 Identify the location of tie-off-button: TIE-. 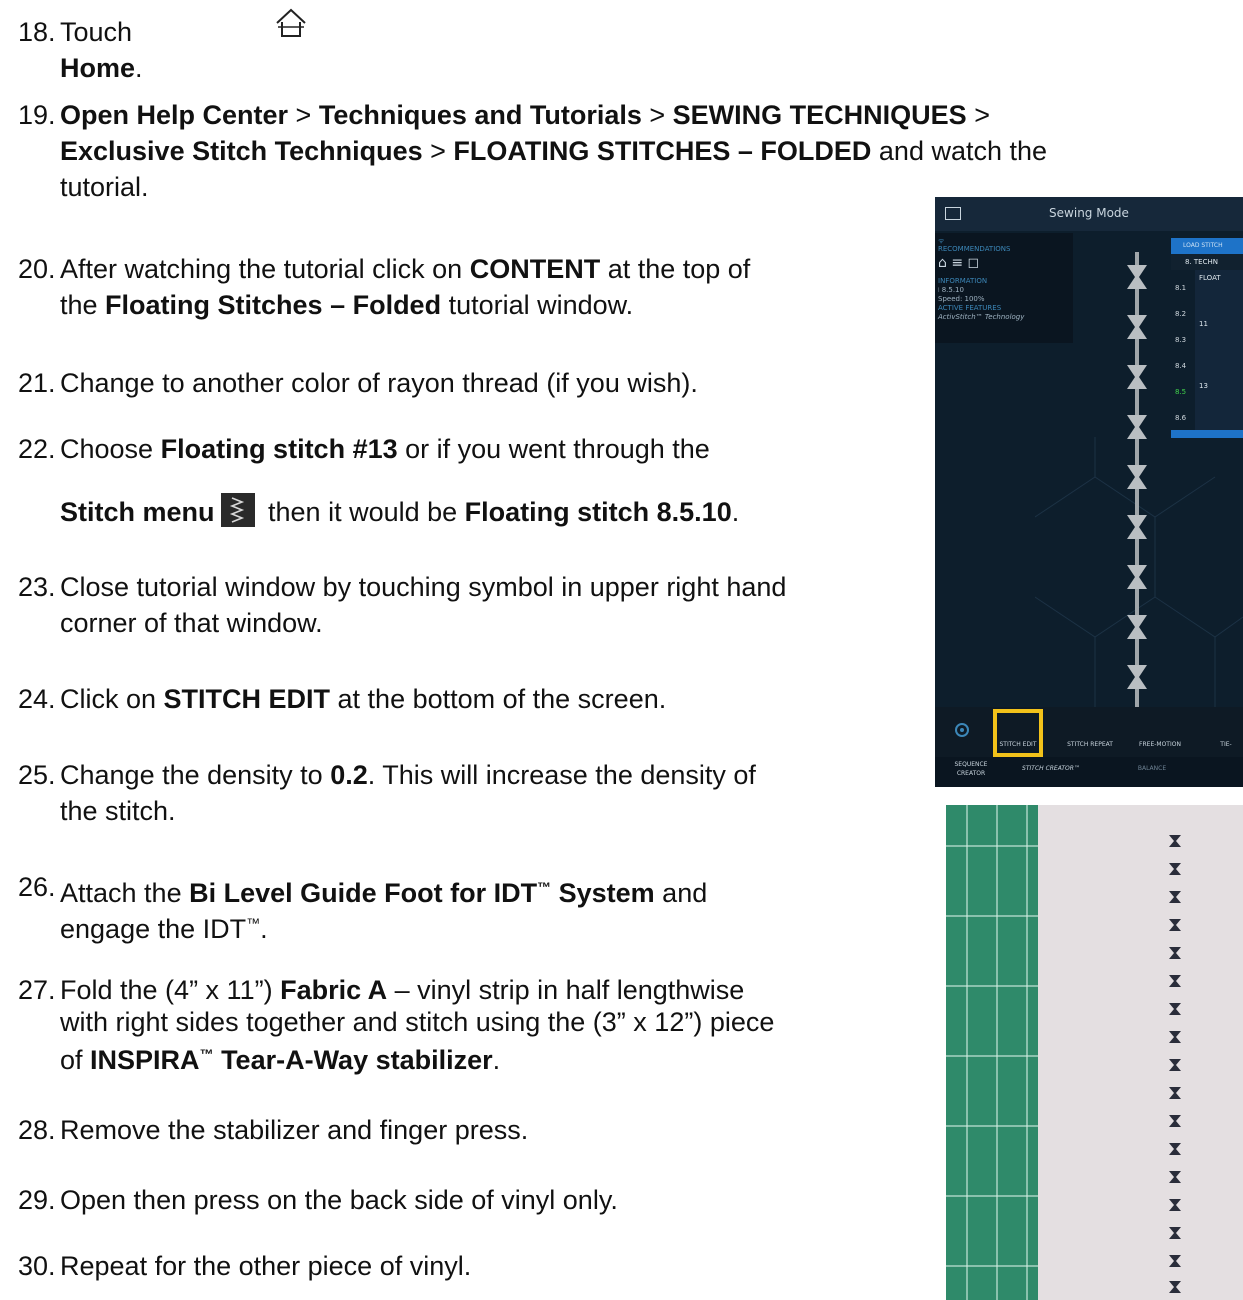
(1226, 744).